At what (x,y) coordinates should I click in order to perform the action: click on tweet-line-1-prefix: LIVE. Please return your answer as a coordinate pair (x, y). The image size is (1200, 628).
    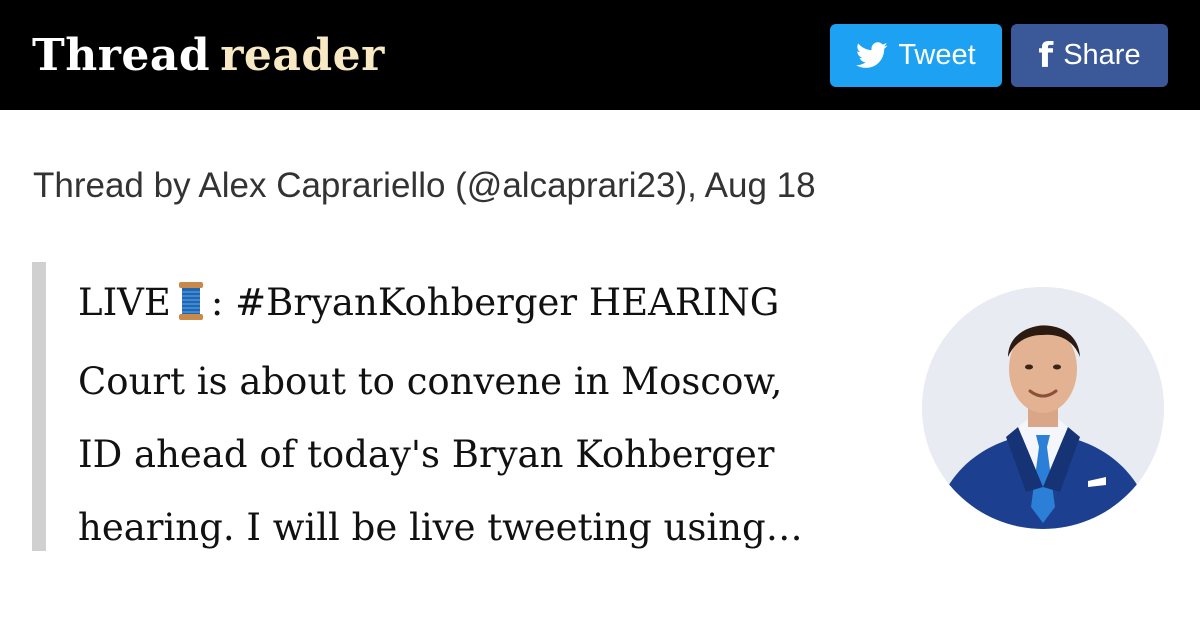
    Looking at the image, I should click on (124, 302).